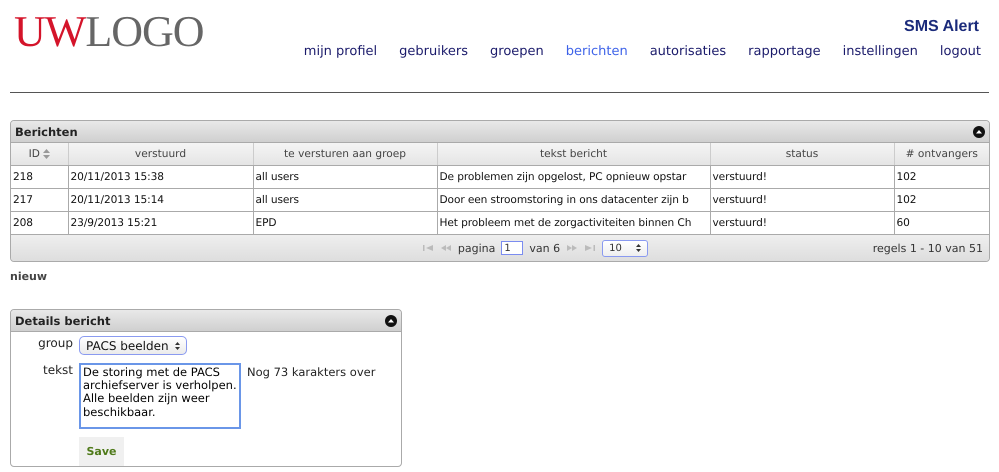 This screenshot has height=472, width=999. What do you see at coordinates (504, 276) in the screenshot?
I see `new-link: nieuw` at bounding box center [504, 276].